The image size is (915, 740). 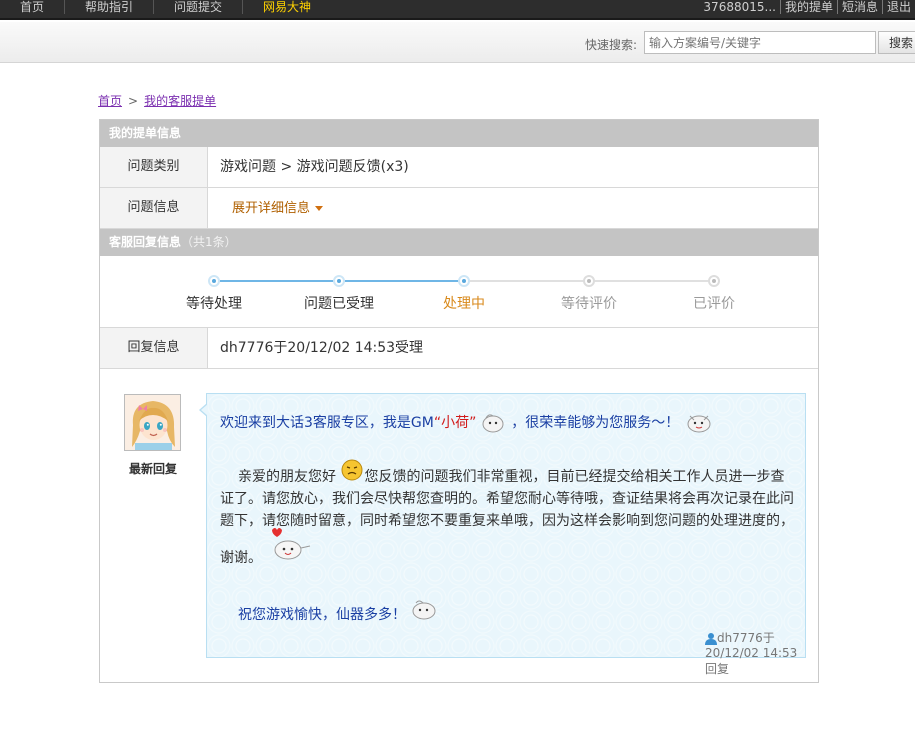 What do you see at coordinates (459, 167) in the screenshot?
I see `category-row: 问题类别 游戏问题 > 游戏问题反馈(x3)` at bounding box center [459, 167].